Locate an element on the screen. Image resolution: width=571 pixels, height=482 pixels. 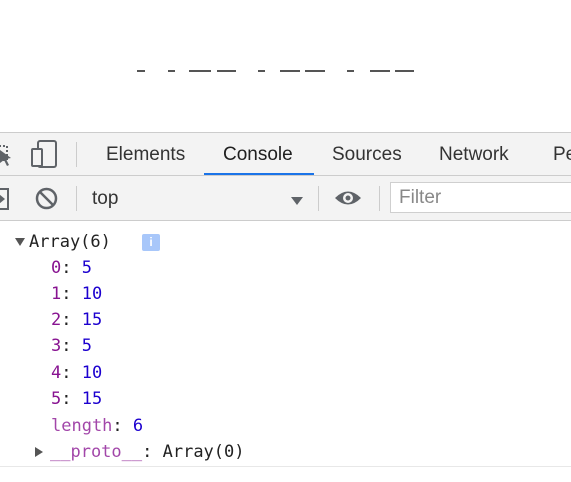
item-key: 4 is located at coordinates (56, 373).